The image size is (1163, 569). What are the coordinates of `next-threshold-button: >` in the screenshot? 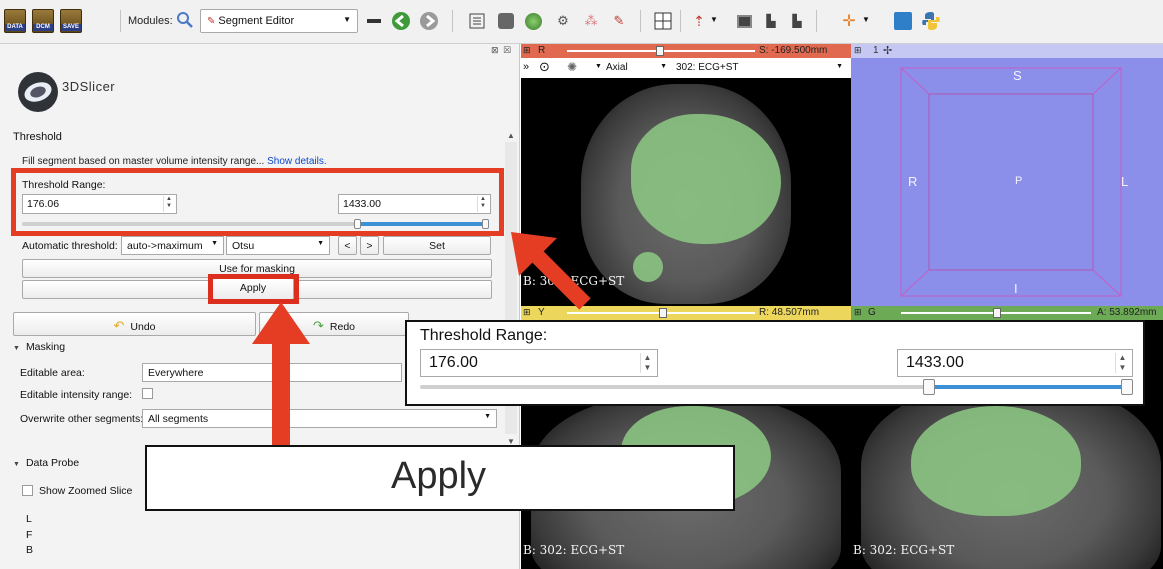 It's located at (369, 245).